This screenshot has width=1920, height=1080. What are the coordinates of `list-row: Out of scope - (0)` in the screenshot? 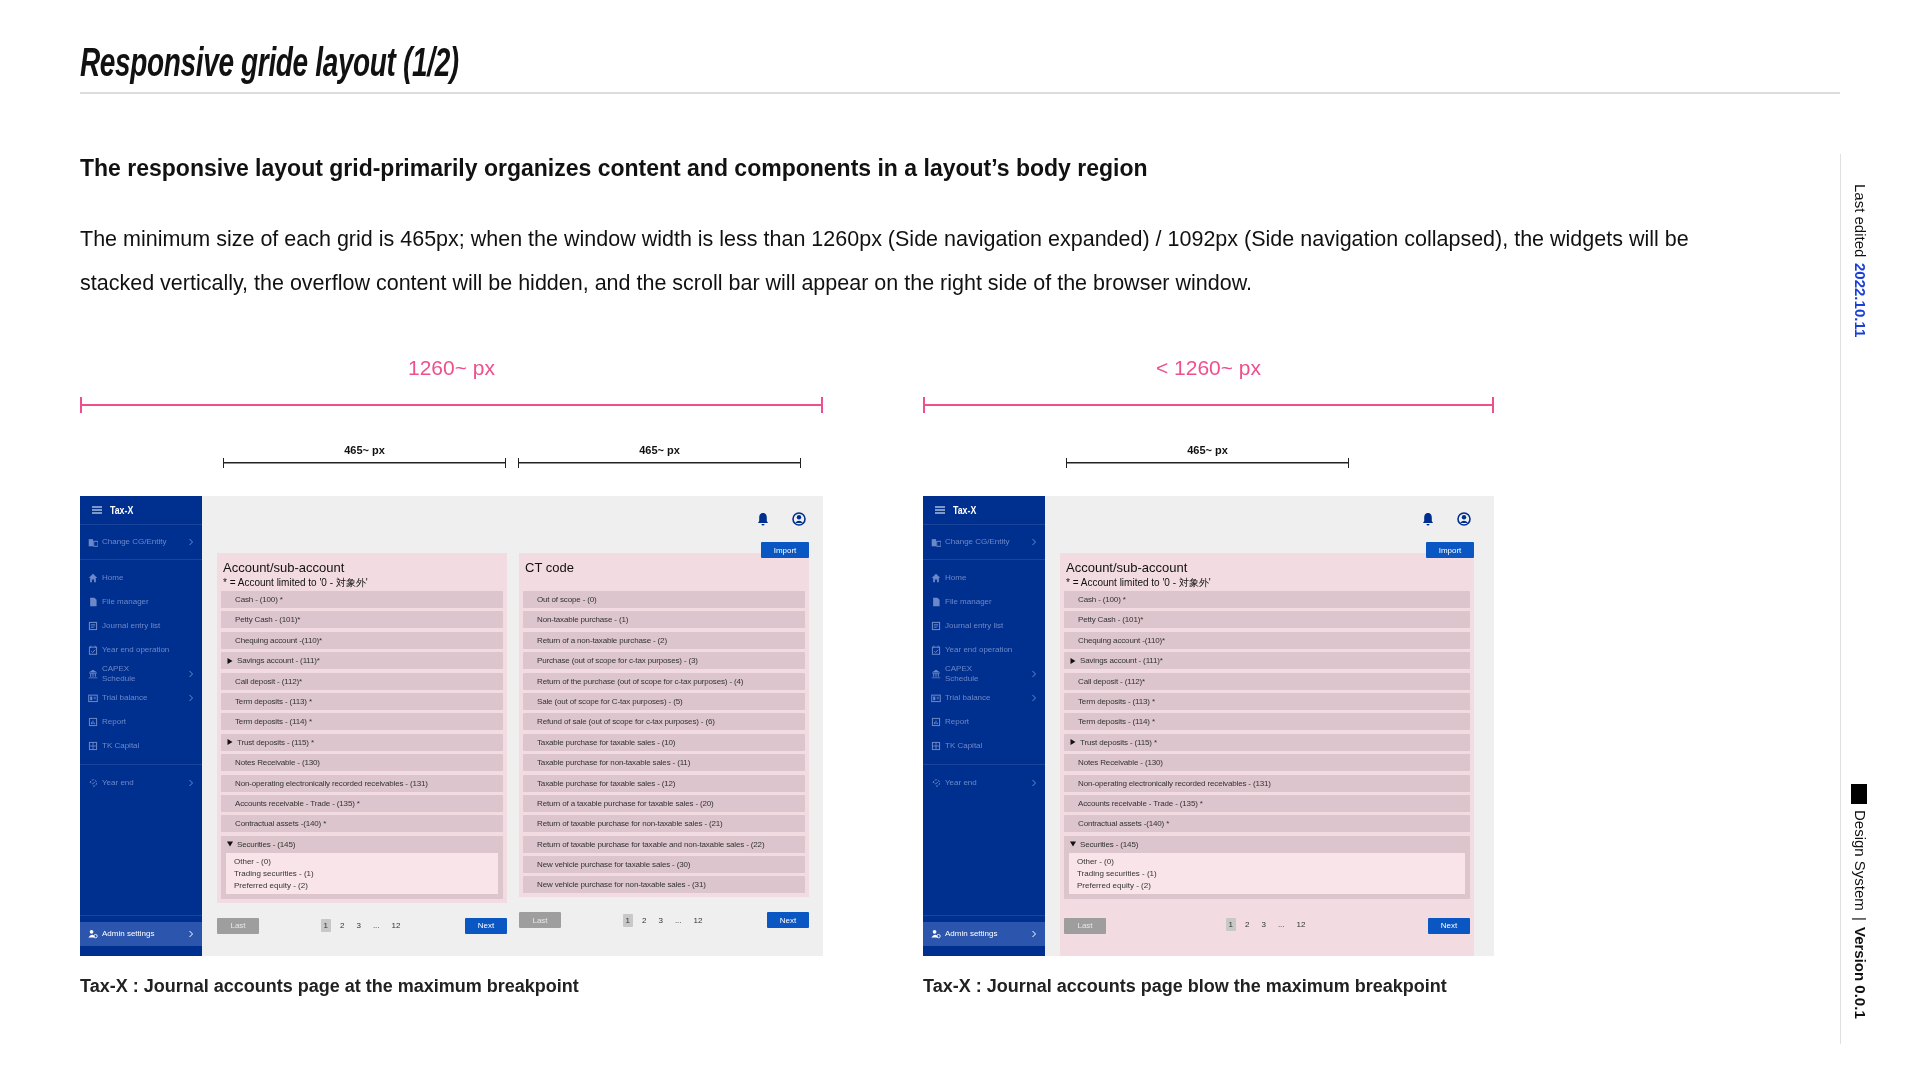 It's located at (664, 599).